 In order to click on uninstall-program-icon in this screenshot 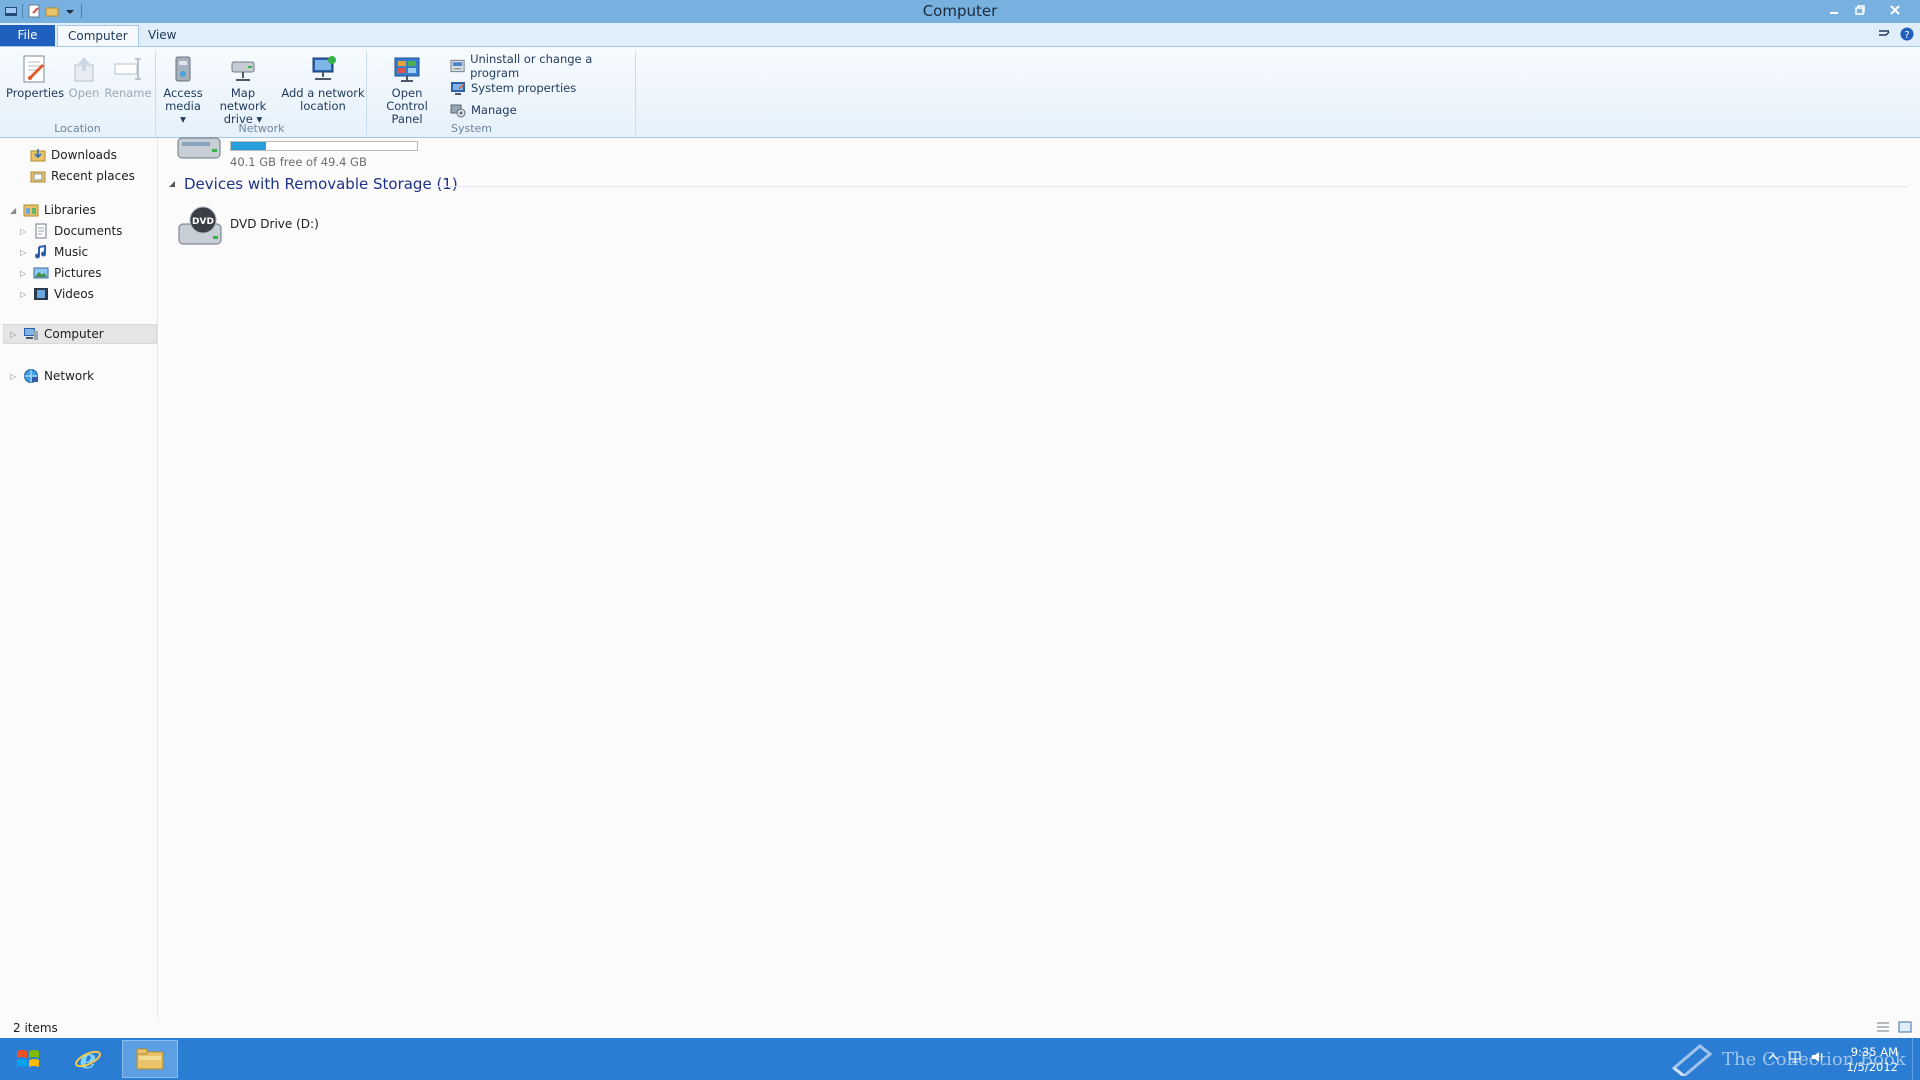, I will do `click(457, 66)`.